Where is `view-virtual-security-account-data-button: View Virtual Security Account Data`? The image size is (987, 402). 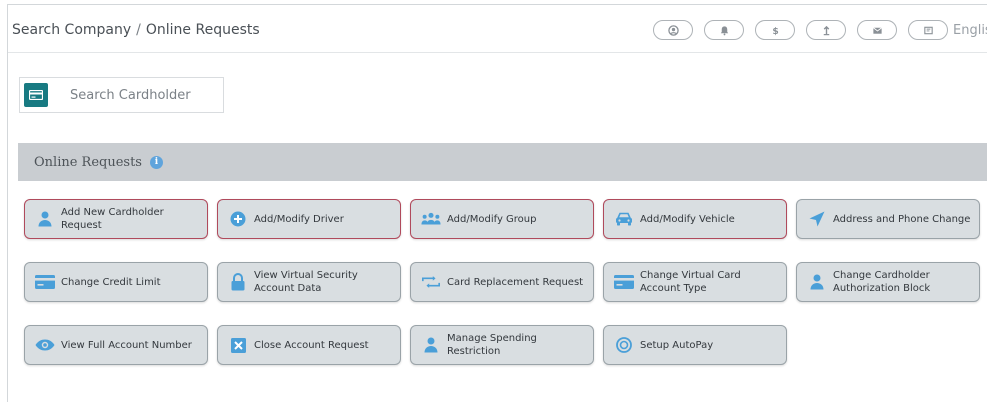 view-virtual-security-account-data-button: View Virtual Security Account Data is located at coordinates (309, 282).